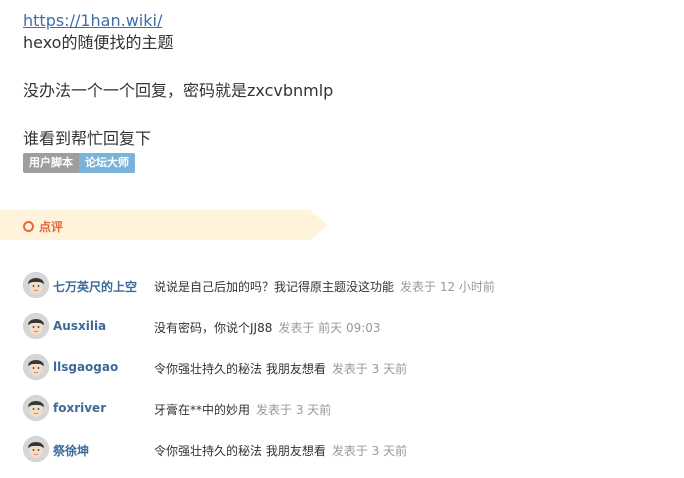 The width and height of the screenshot is (684, 478). Describe the element at coordinates (28, 226) in the screenshot. I see `circle-icon` at that location.